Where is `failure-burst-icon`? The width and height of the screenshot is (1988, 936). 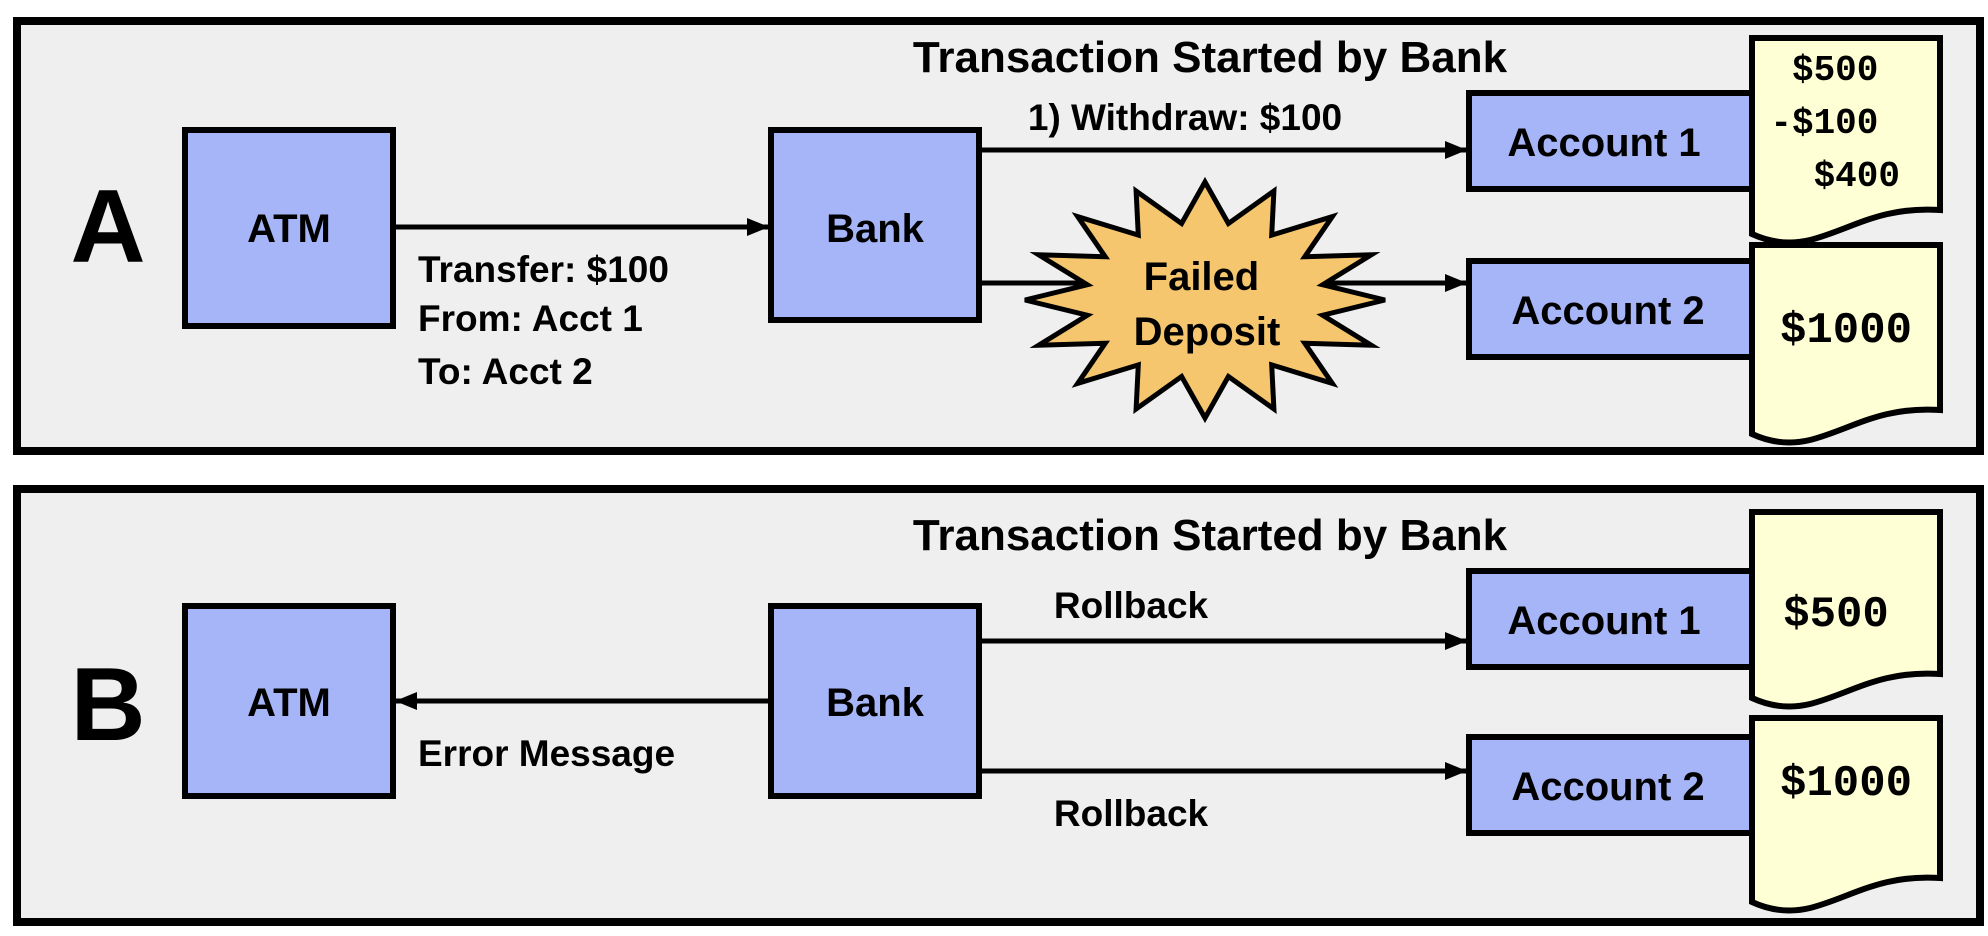
failure-burst-icon is located at coordinates (1205, 300).